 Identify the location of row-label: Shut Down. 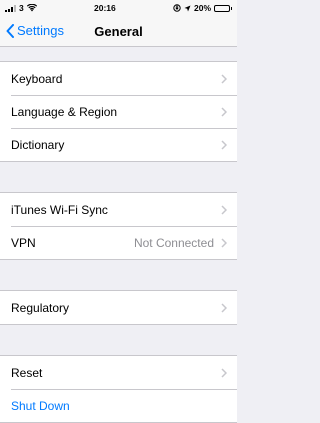
(40, 405).